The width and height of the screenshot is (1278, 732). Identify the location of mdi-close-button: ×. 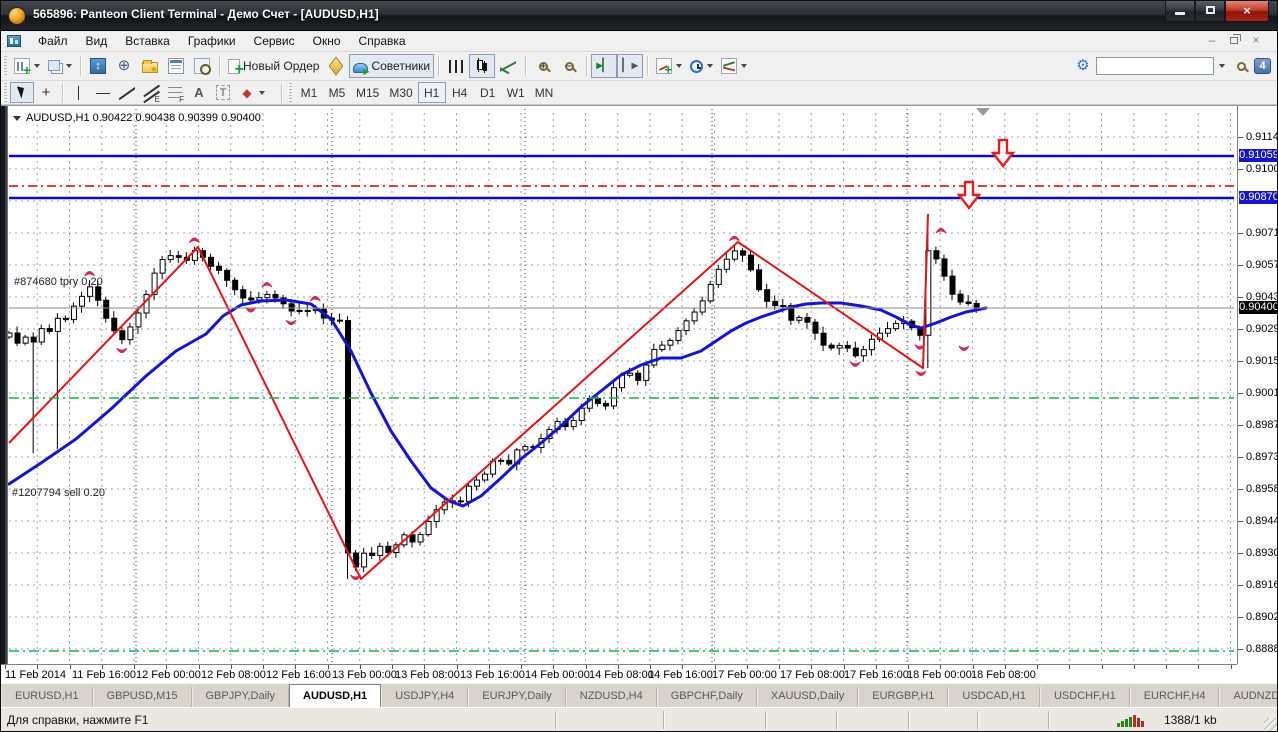
(1256, 41).